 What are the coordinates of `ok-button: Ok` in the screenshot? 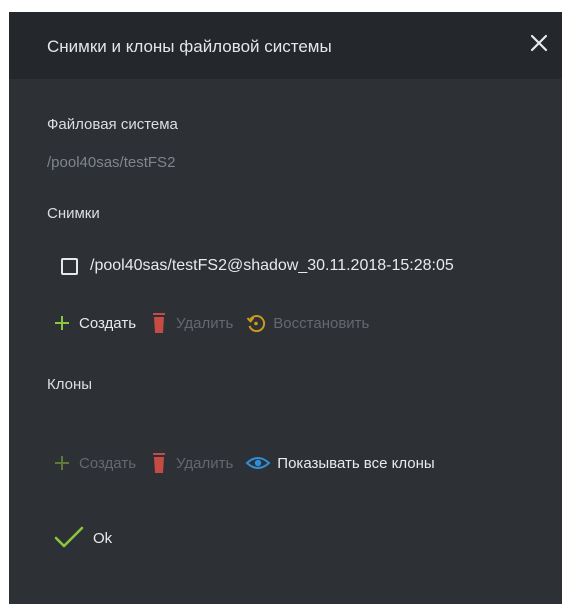 It's located at (82, 538).